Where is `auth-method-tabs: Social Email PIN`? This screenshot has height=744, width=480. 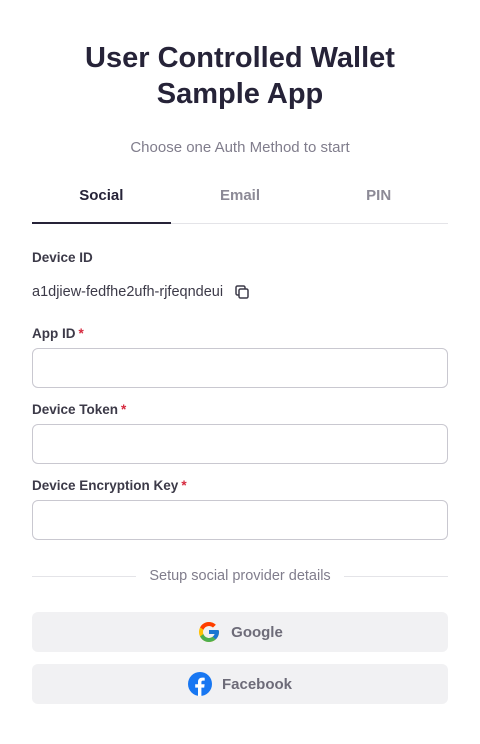
auth-method-tabs: Social Email PIN is located at coordinates (240, 200).